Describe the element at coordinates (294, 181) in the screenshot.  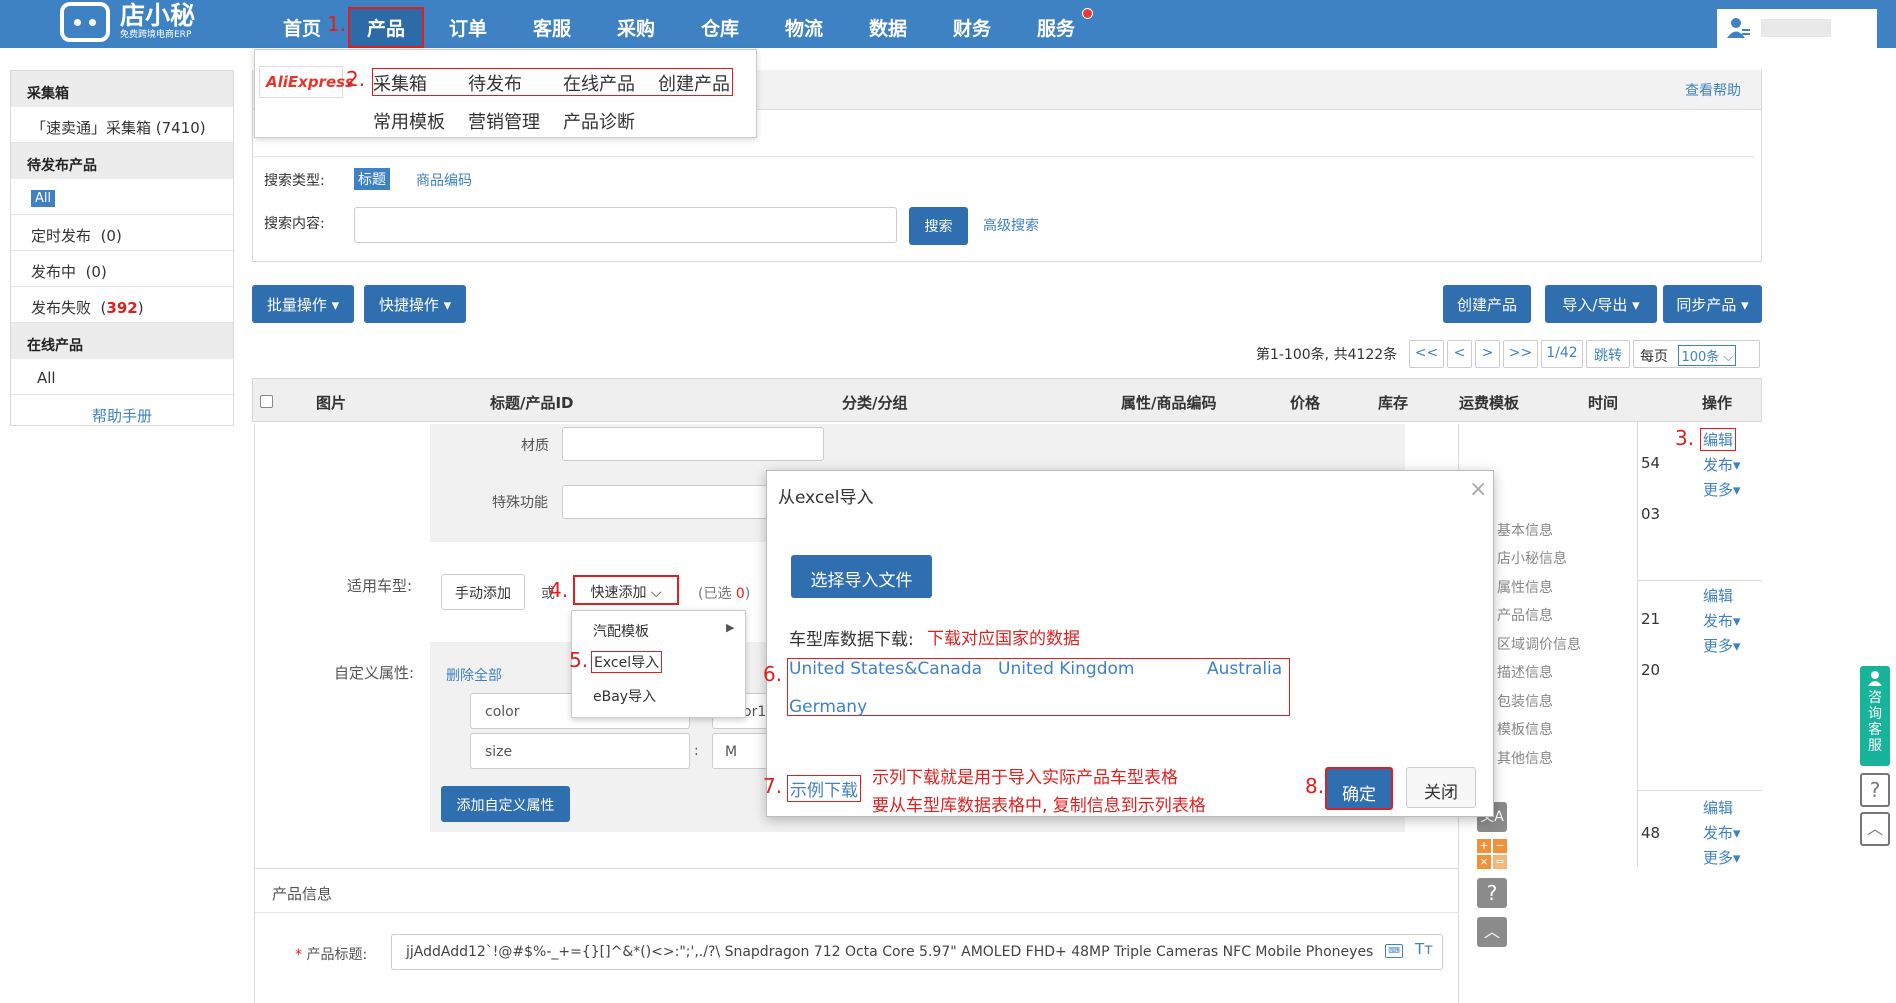
I see `search-type-label: 搜索类型:` at that location.